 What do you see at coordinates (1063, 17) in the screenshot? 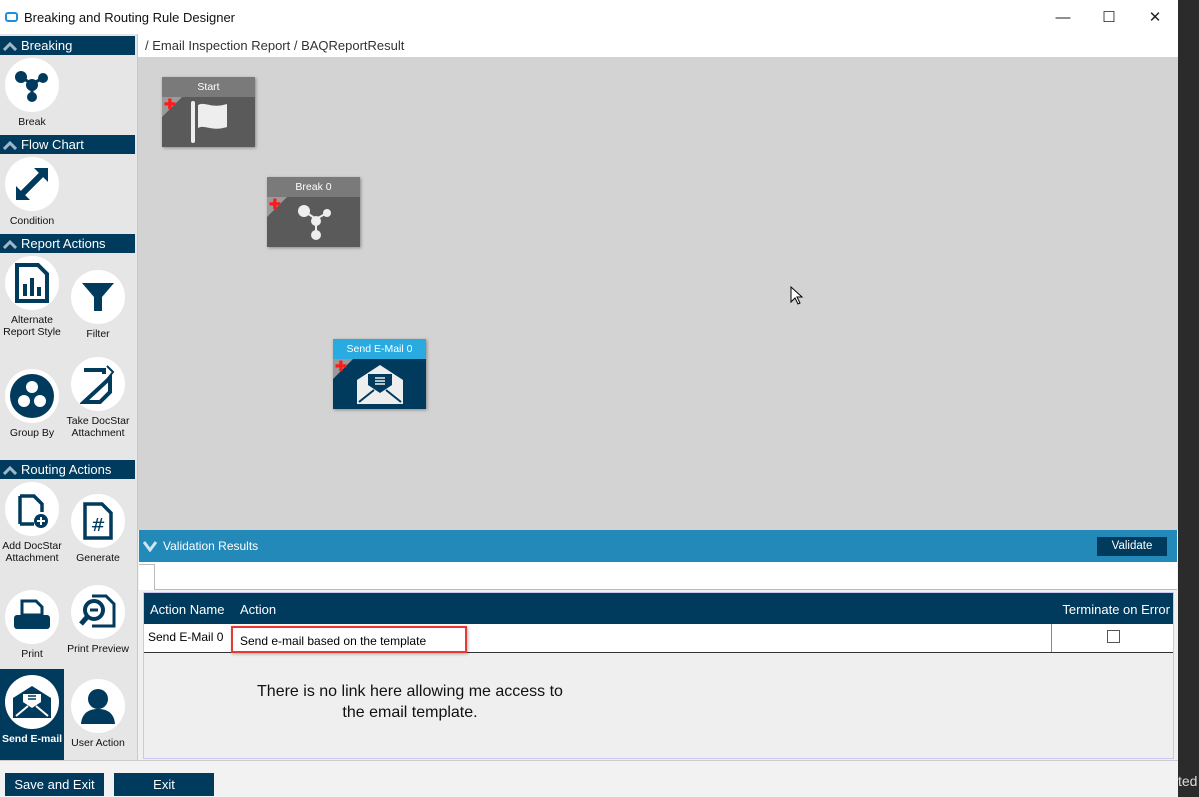
I see `minimize-button: —` at bounding box center [1063, 17].